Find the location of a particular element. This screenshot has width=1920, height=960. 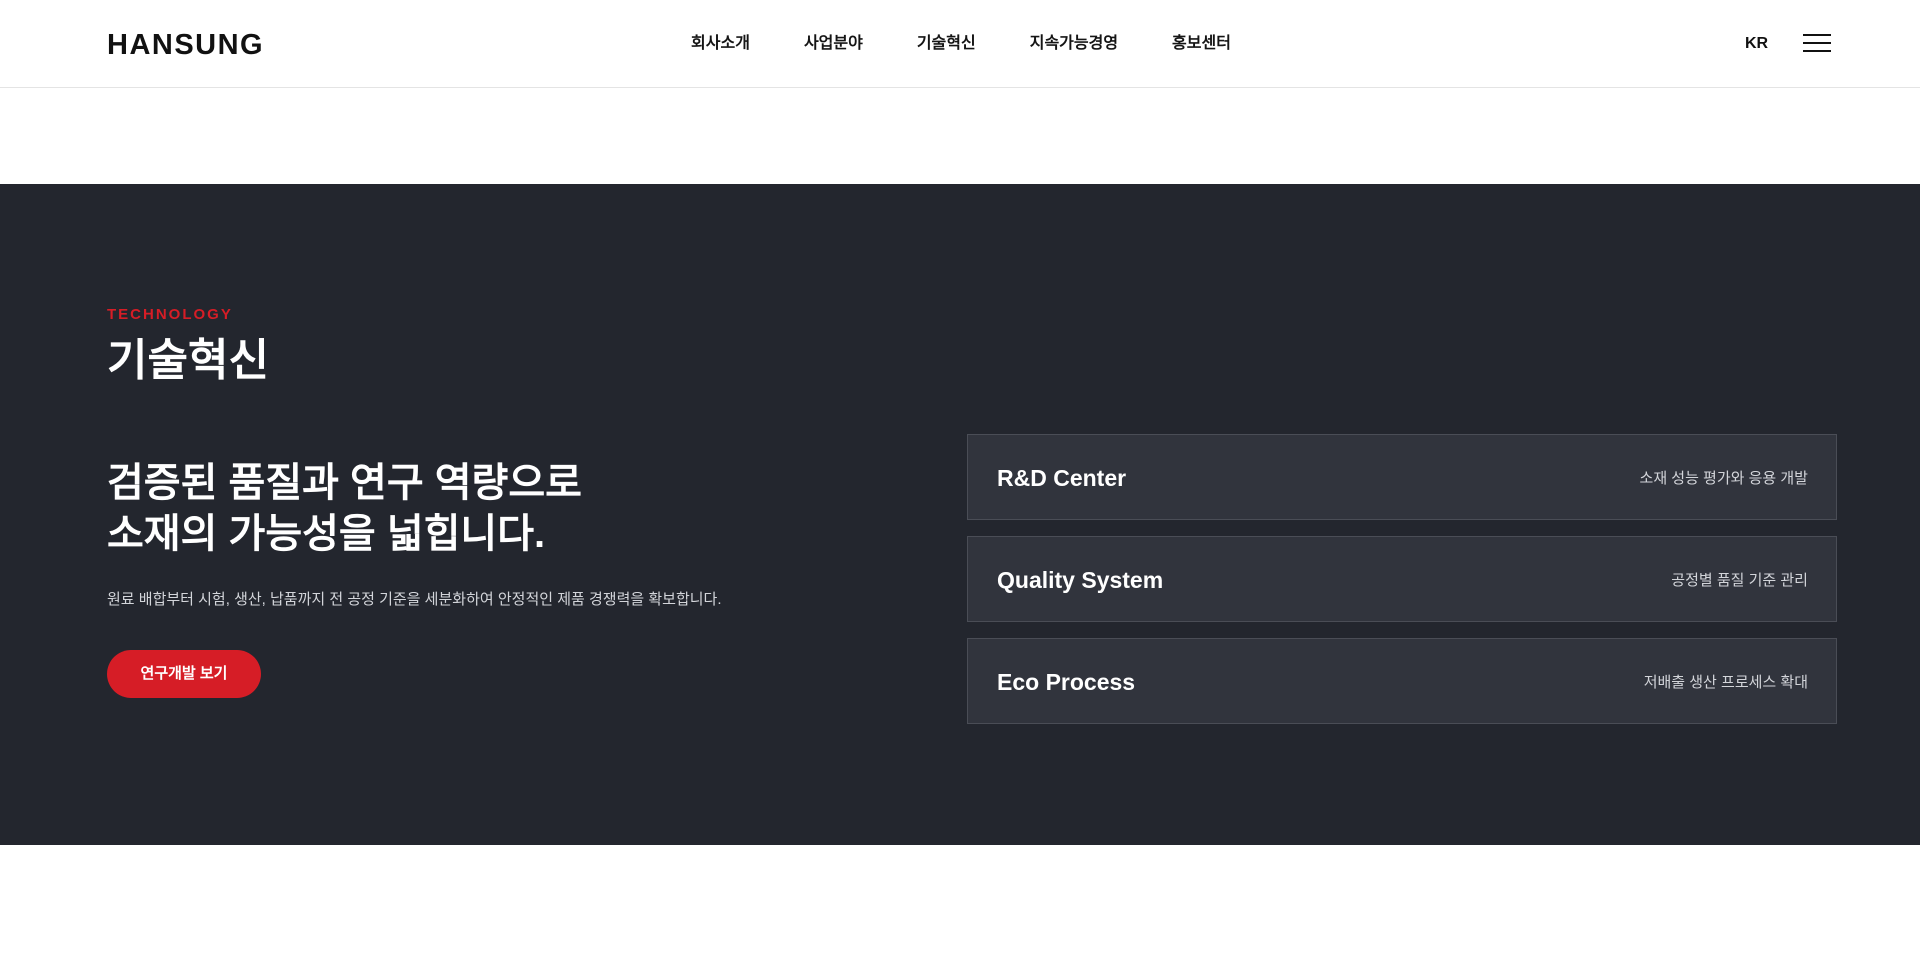

hansung-logo: HANSUNG is located at coordinates (185, 45).